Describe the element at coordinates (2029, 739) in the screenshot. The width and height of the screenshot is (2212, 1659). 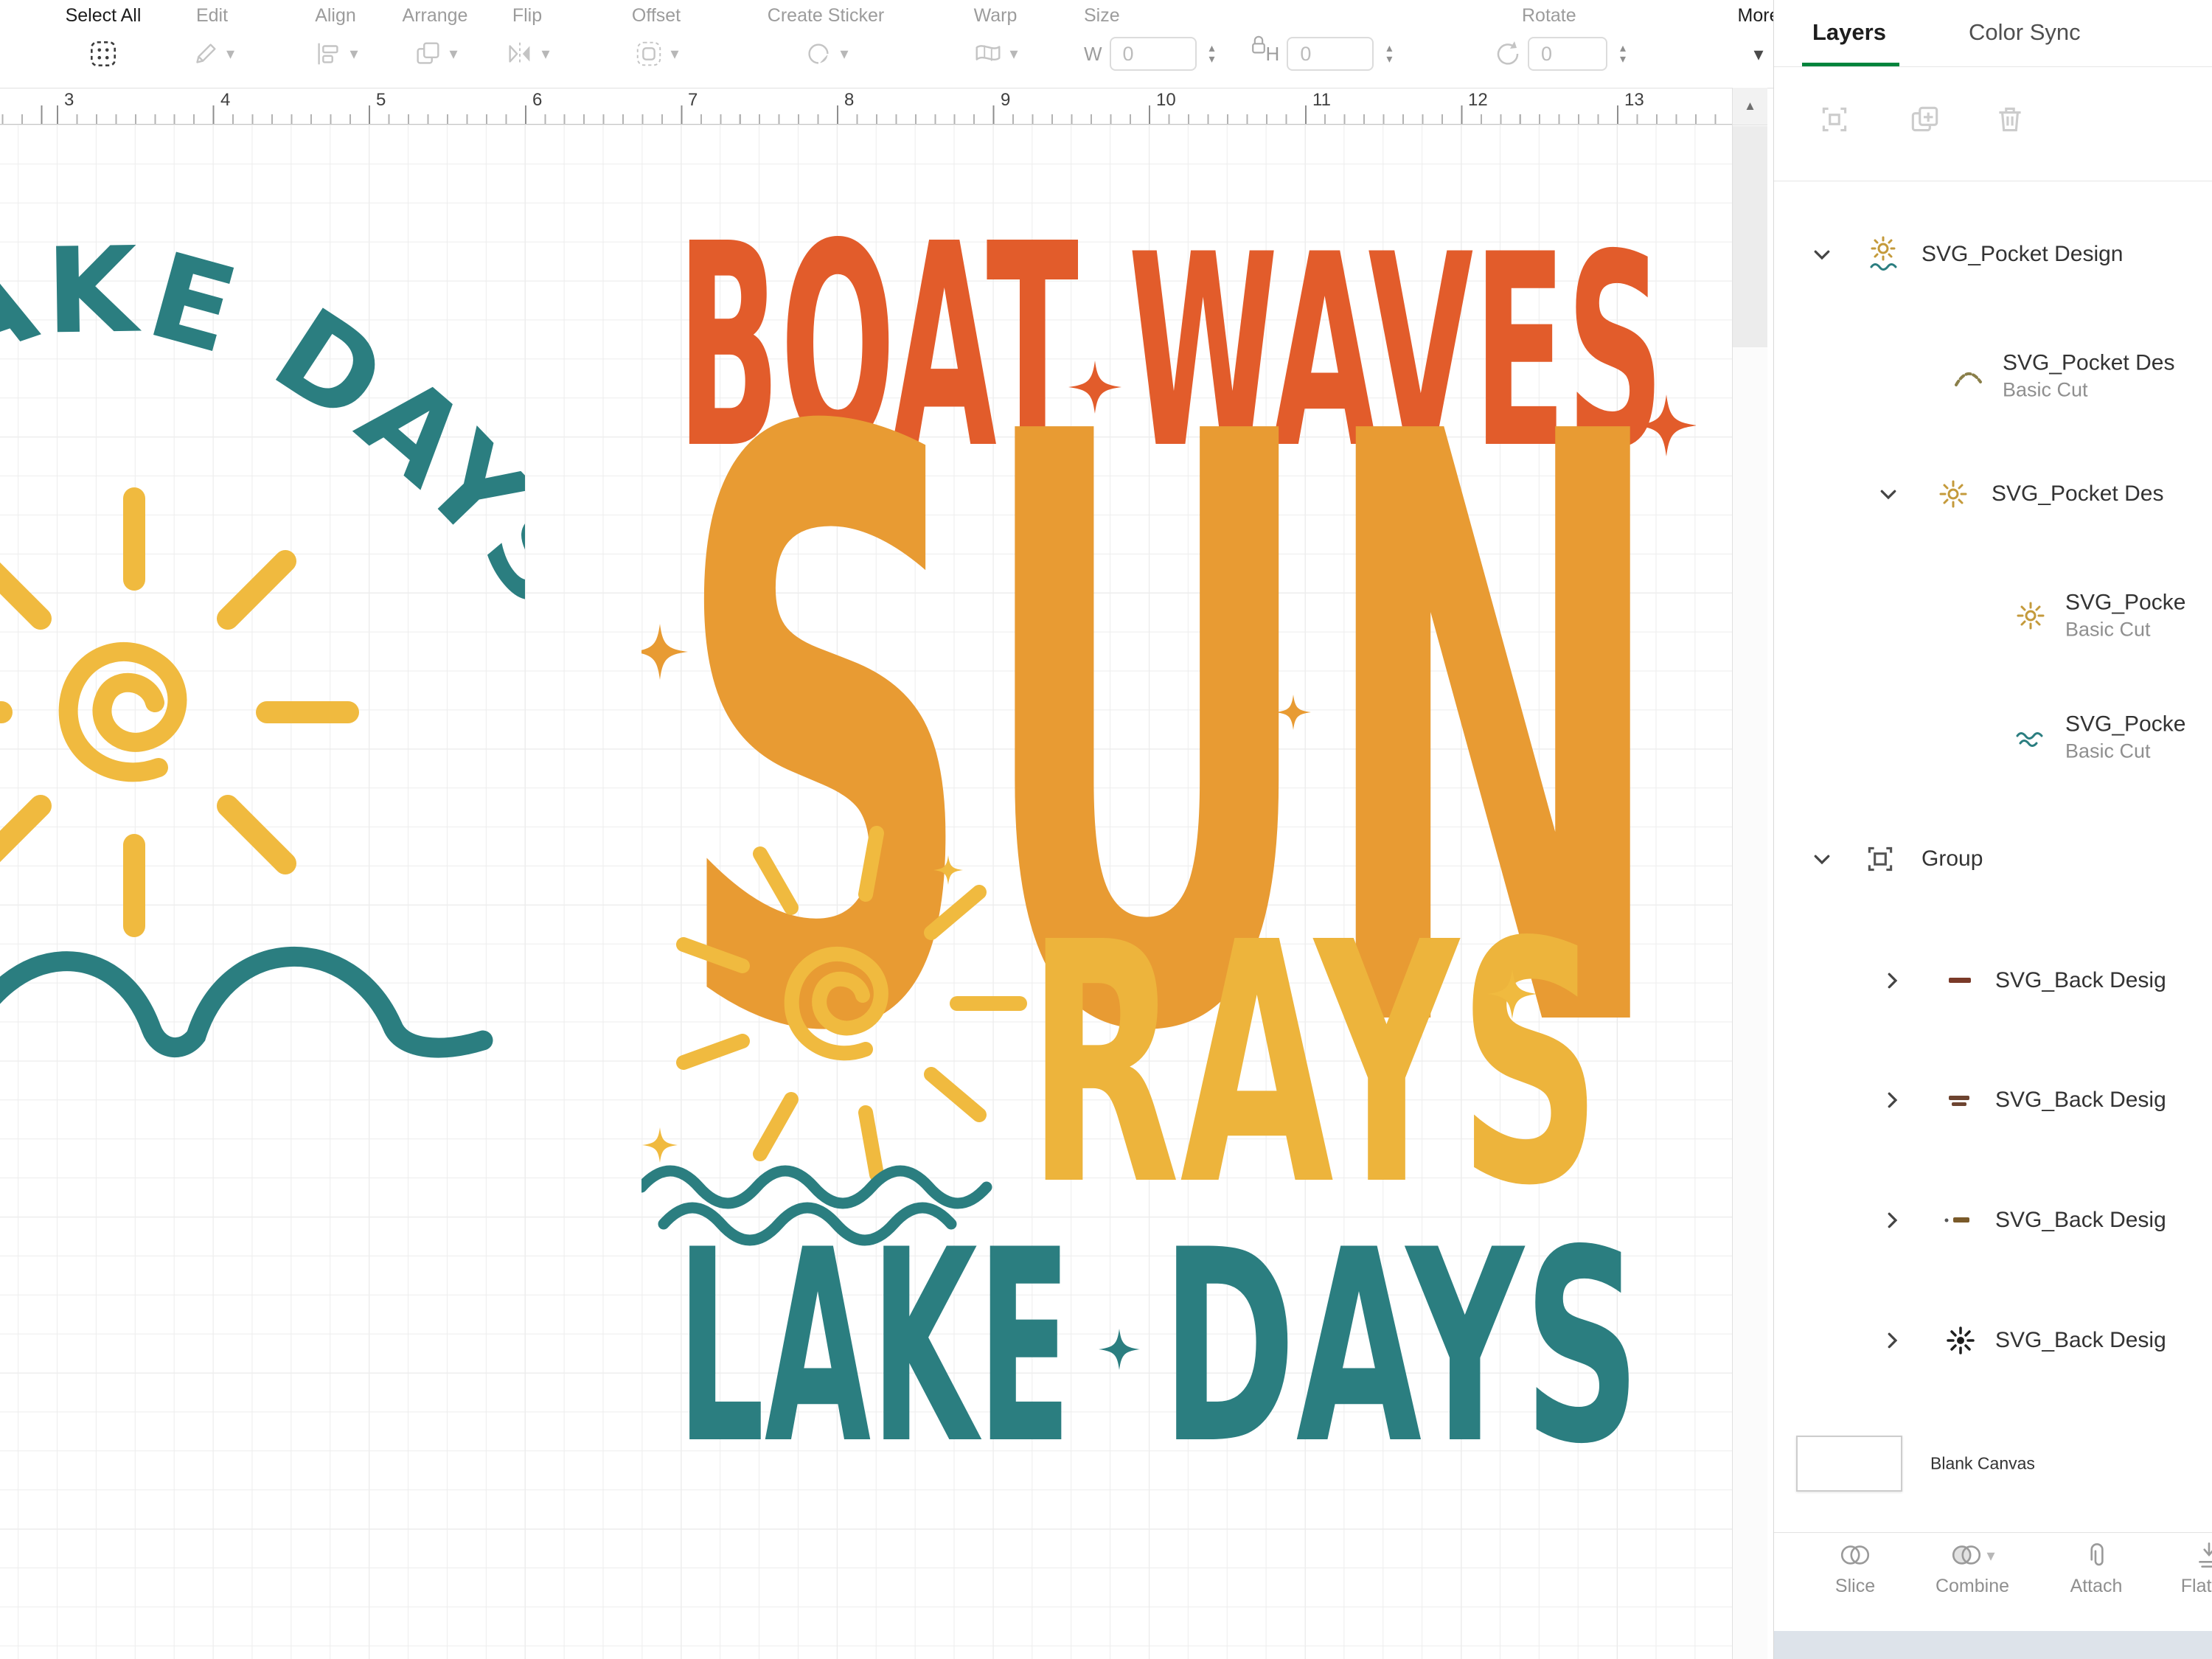
I see `layer-thumbnail-wave-icon` at that location.